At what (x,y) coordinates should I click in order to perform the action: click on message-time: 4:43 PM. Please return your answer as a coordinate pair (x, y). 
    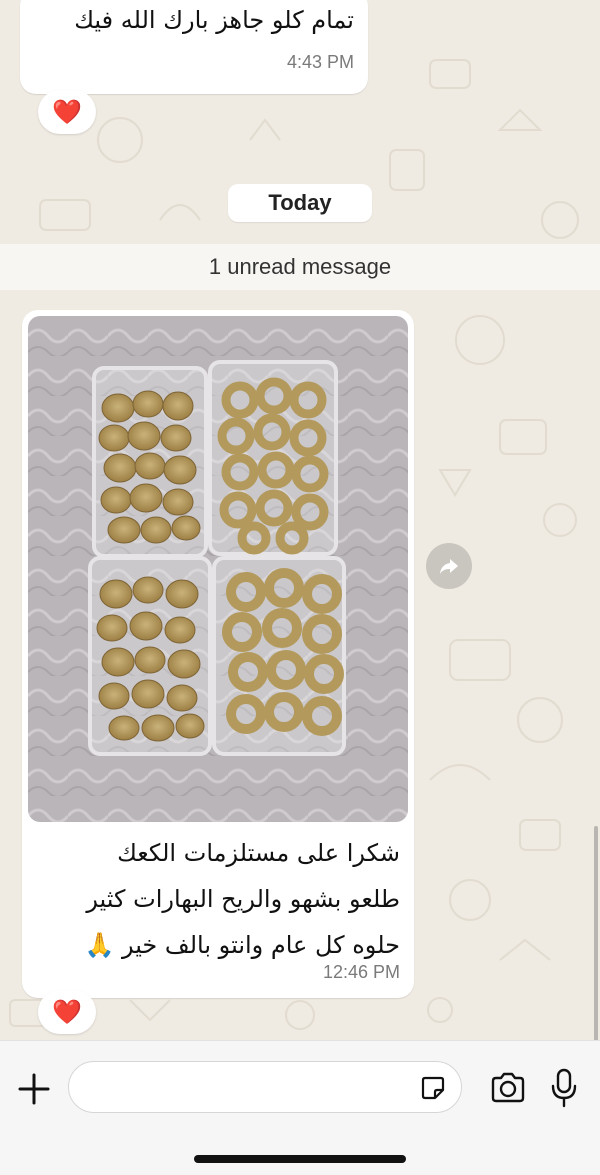
    Looking at the image, I should click on (320, 62).